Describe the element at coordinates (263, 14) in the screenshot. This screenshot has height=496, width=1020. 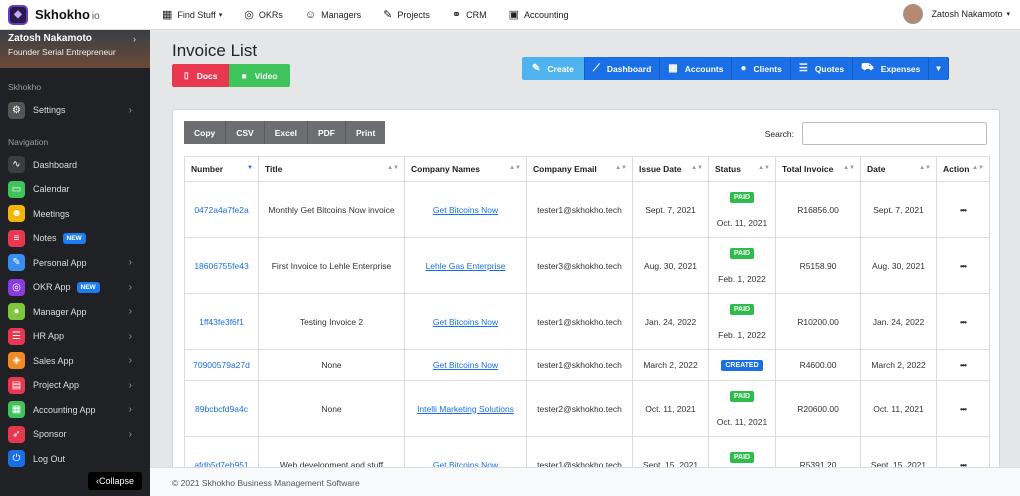
I see `nav-okrs: ◎ OKRs` at that location.